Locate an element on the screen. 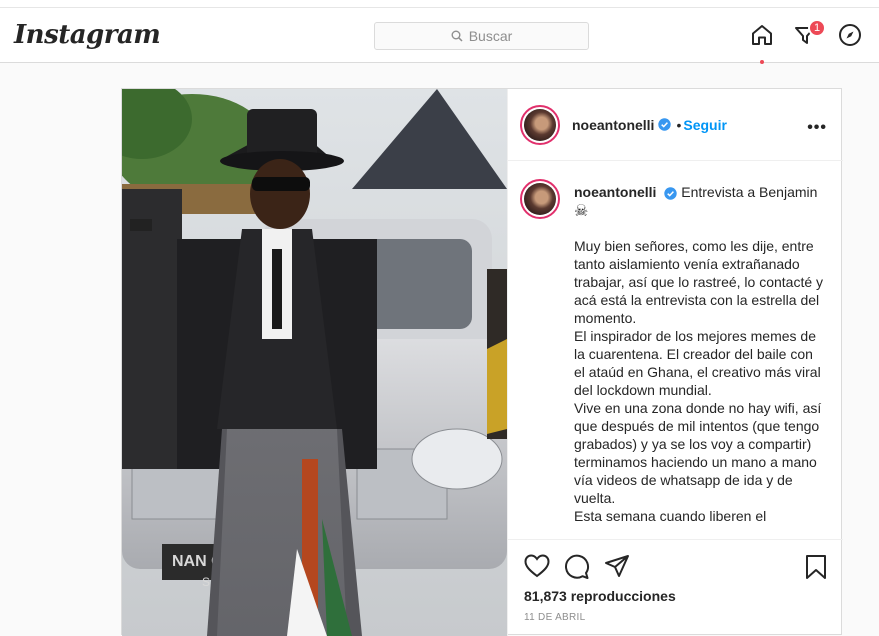  post-actions: 81,873 reproducciones 11 DE ABRIL is located at coordinates (675, 587).